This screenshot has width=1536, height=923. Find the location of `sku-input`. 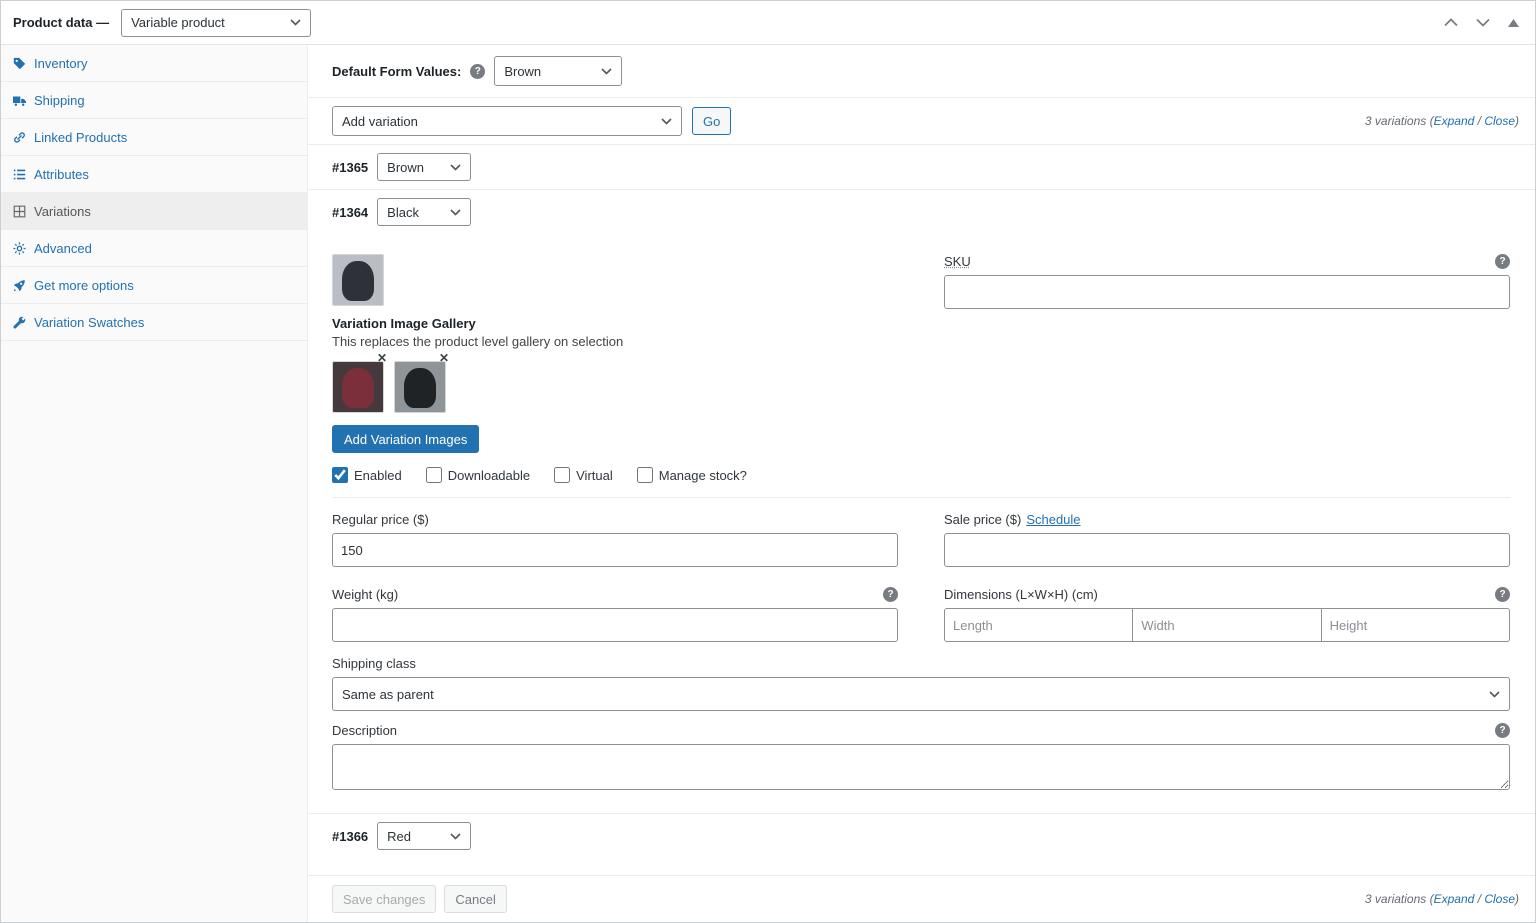

sku-input is located at coordinates (1227, 292).